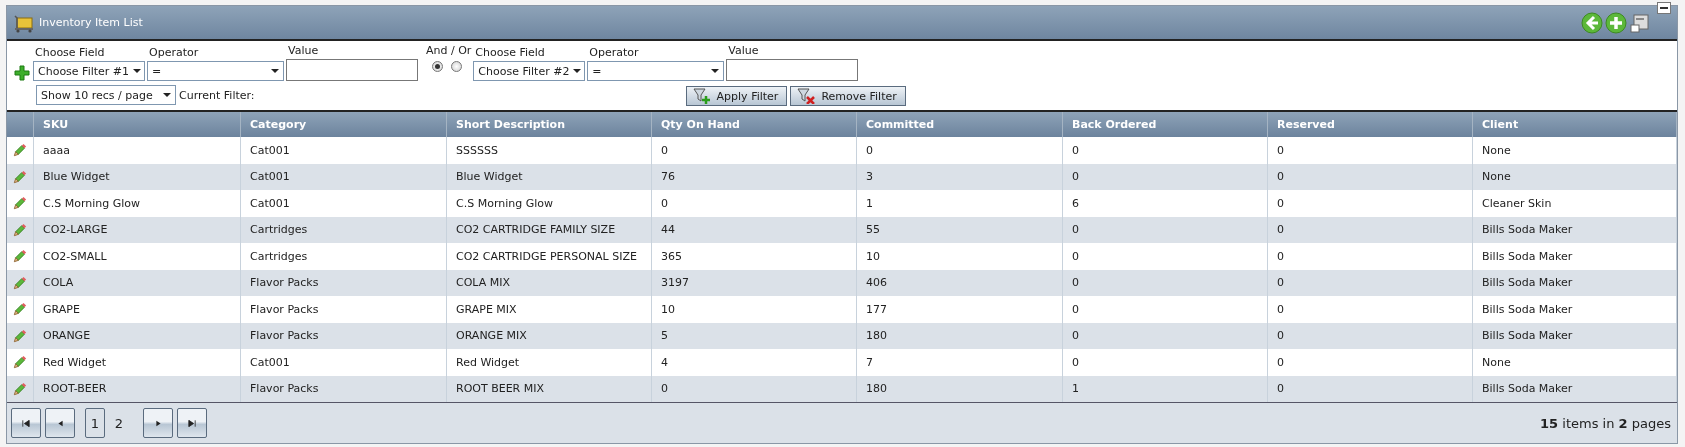  I want to click on table-cell: 44, so click(754, 229).